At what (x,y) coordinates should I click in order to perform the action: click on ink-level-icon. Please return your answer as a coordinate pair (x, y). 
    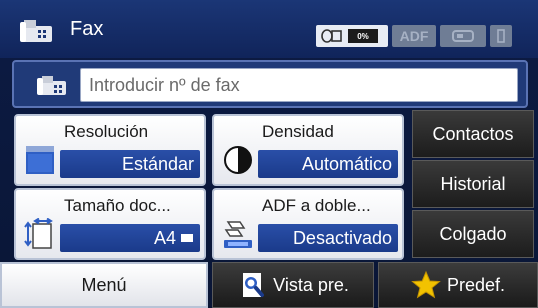
    Looking at the image, I should click on (331, 36).